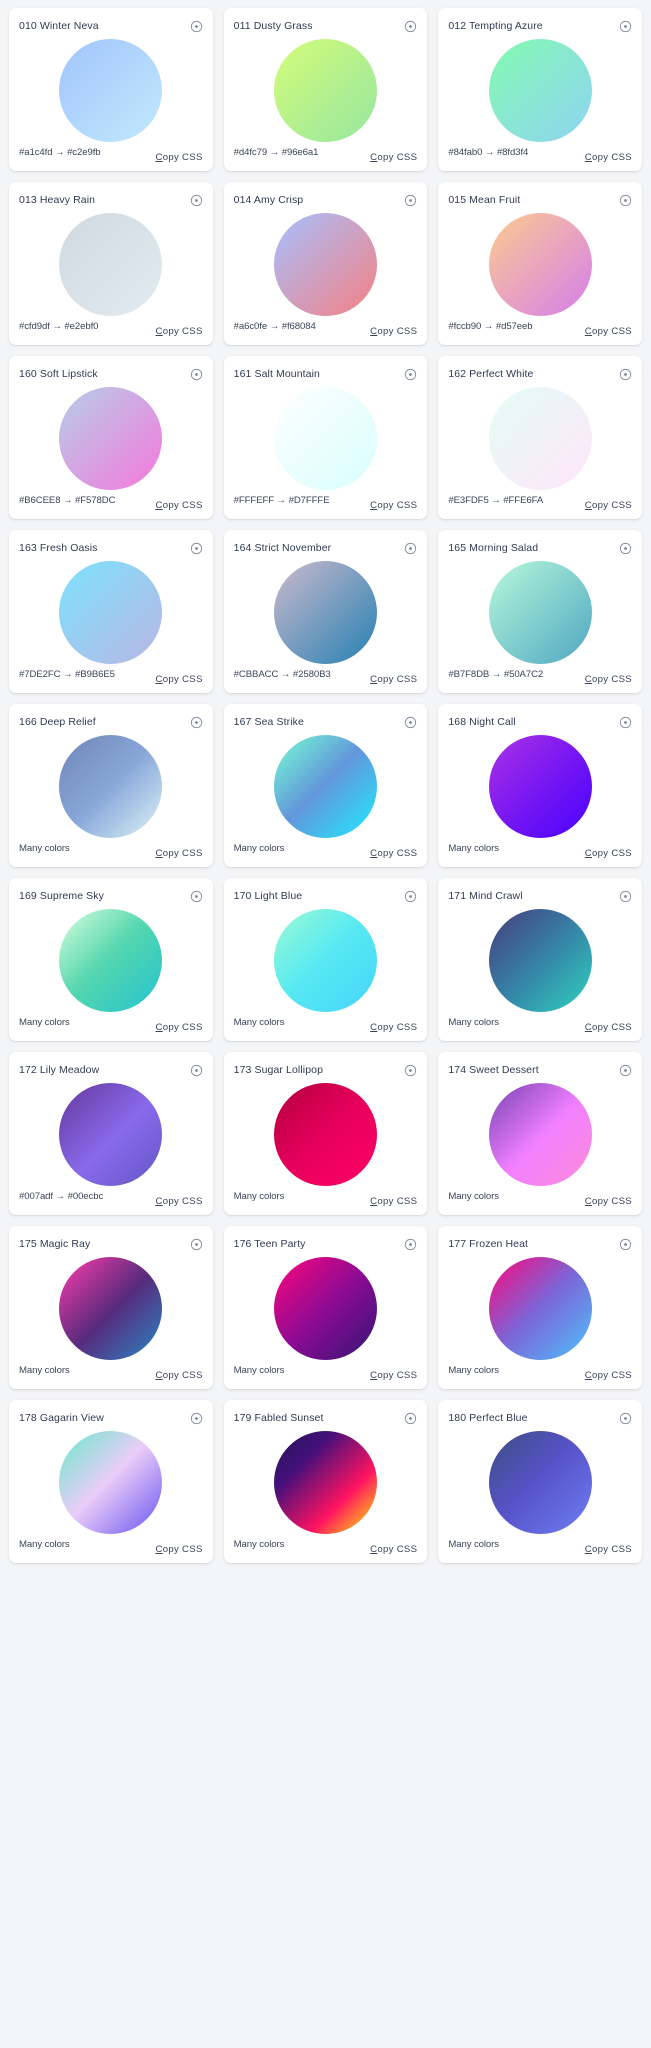 This screenshot has width=651, height=2048. I want to click on gradient-card: 168 Night Call Many colors Copy CSS, so click(540, 785).